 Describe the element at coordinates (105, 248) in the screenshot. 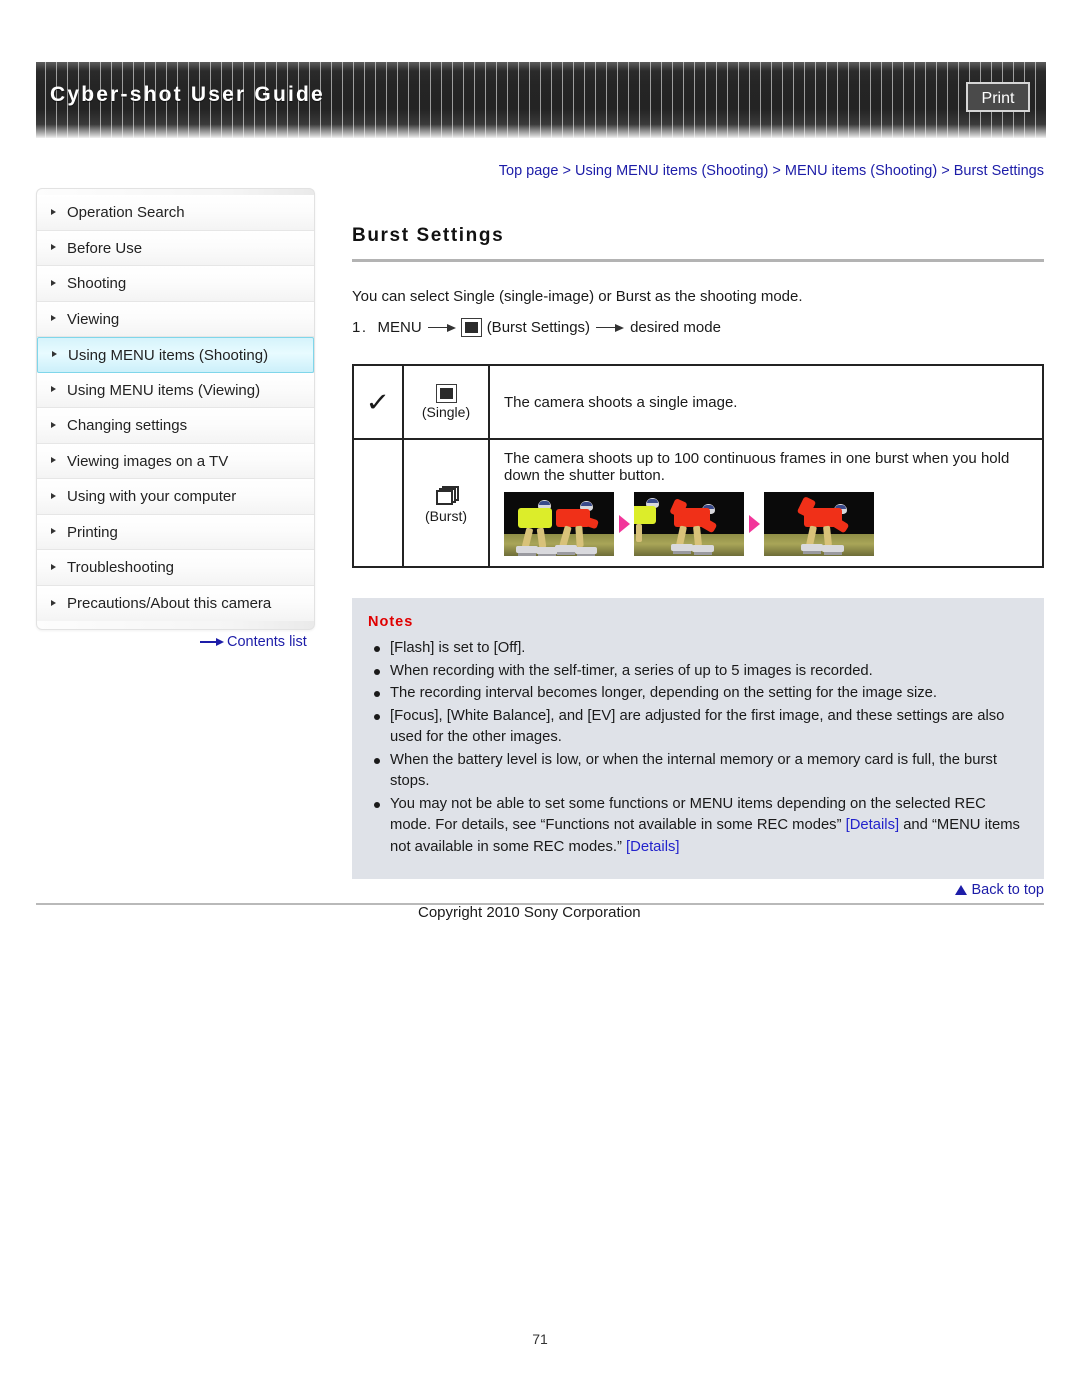

I see `sidebar-item-label: Before Use` at that location.